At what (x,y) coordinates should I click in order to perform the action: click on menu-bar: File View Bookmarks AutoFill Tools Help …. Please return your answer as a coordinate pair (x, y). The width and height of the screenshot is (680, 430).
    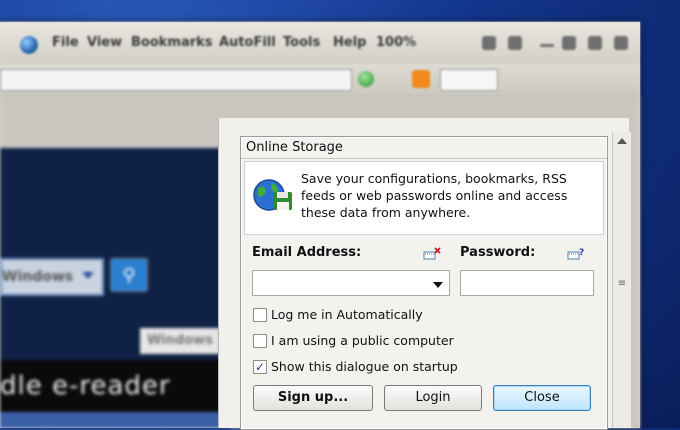
    Looking at the image, I should click on (320, 43).